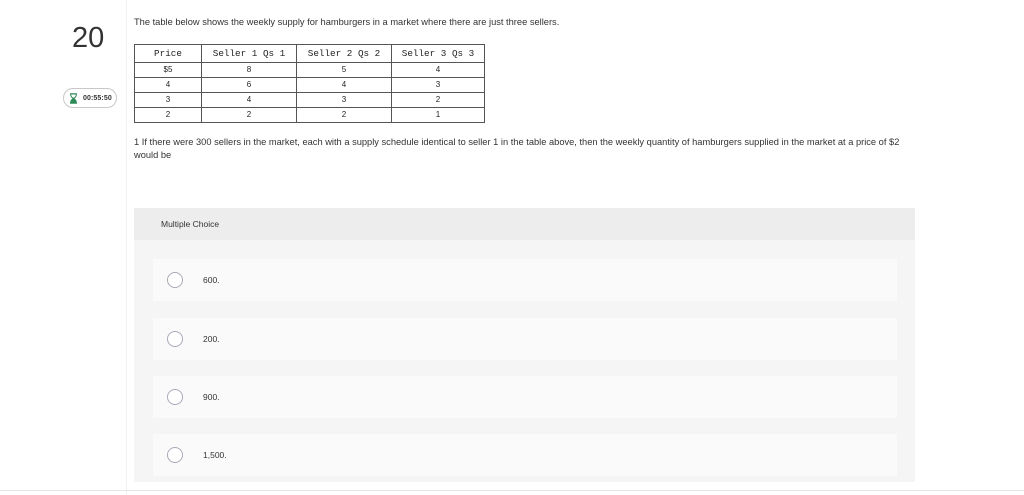 The image size is (1024, 495). What do you see at coordinates (97, 98) in the screenshot?
I see `timer-text: 00:55:50` at bounding box center [97, 98].